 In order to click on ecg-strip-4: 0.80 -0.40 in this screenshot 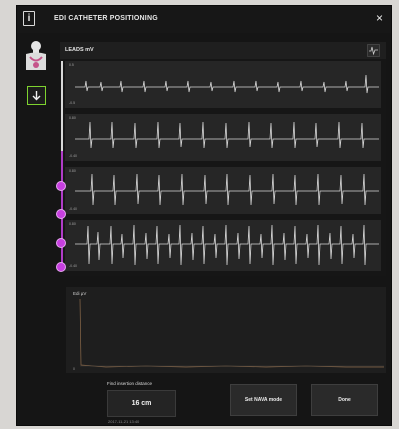, I will do `click(223, 245)`.